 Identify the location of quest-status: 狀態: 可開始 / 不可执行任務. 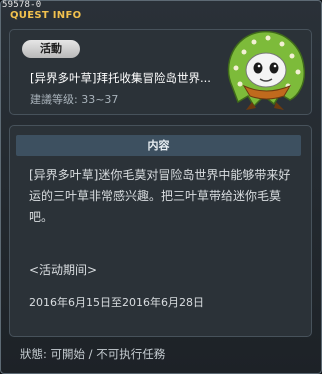
(93, 354).